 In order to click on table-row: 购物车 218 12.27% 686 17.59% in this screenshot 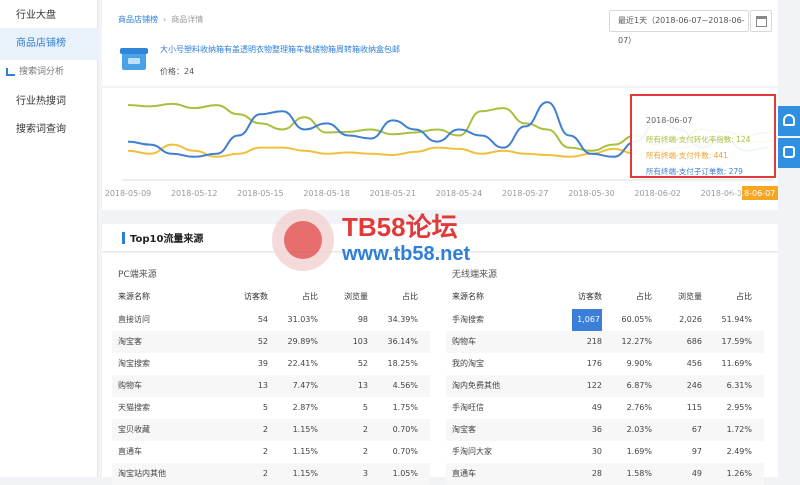, I will do `click(605, 342)`.